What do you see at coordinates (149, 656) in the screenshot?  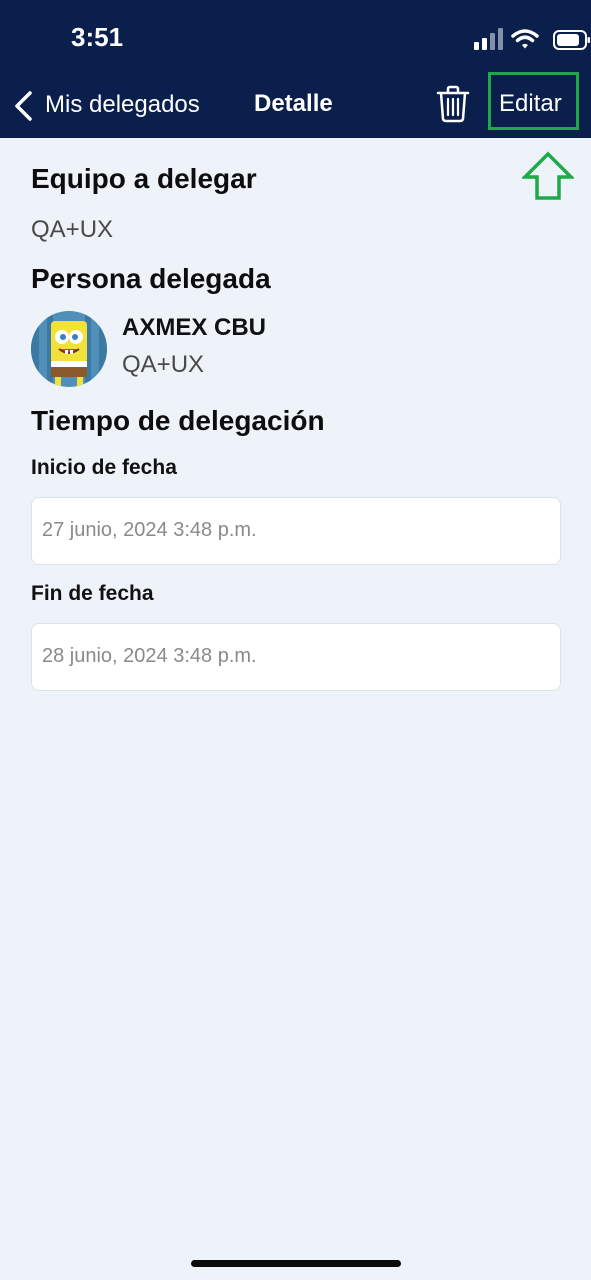 I see `end-date-value: 28 junio, 2024 3:48 p.m.` at bounding box center [149, 656].